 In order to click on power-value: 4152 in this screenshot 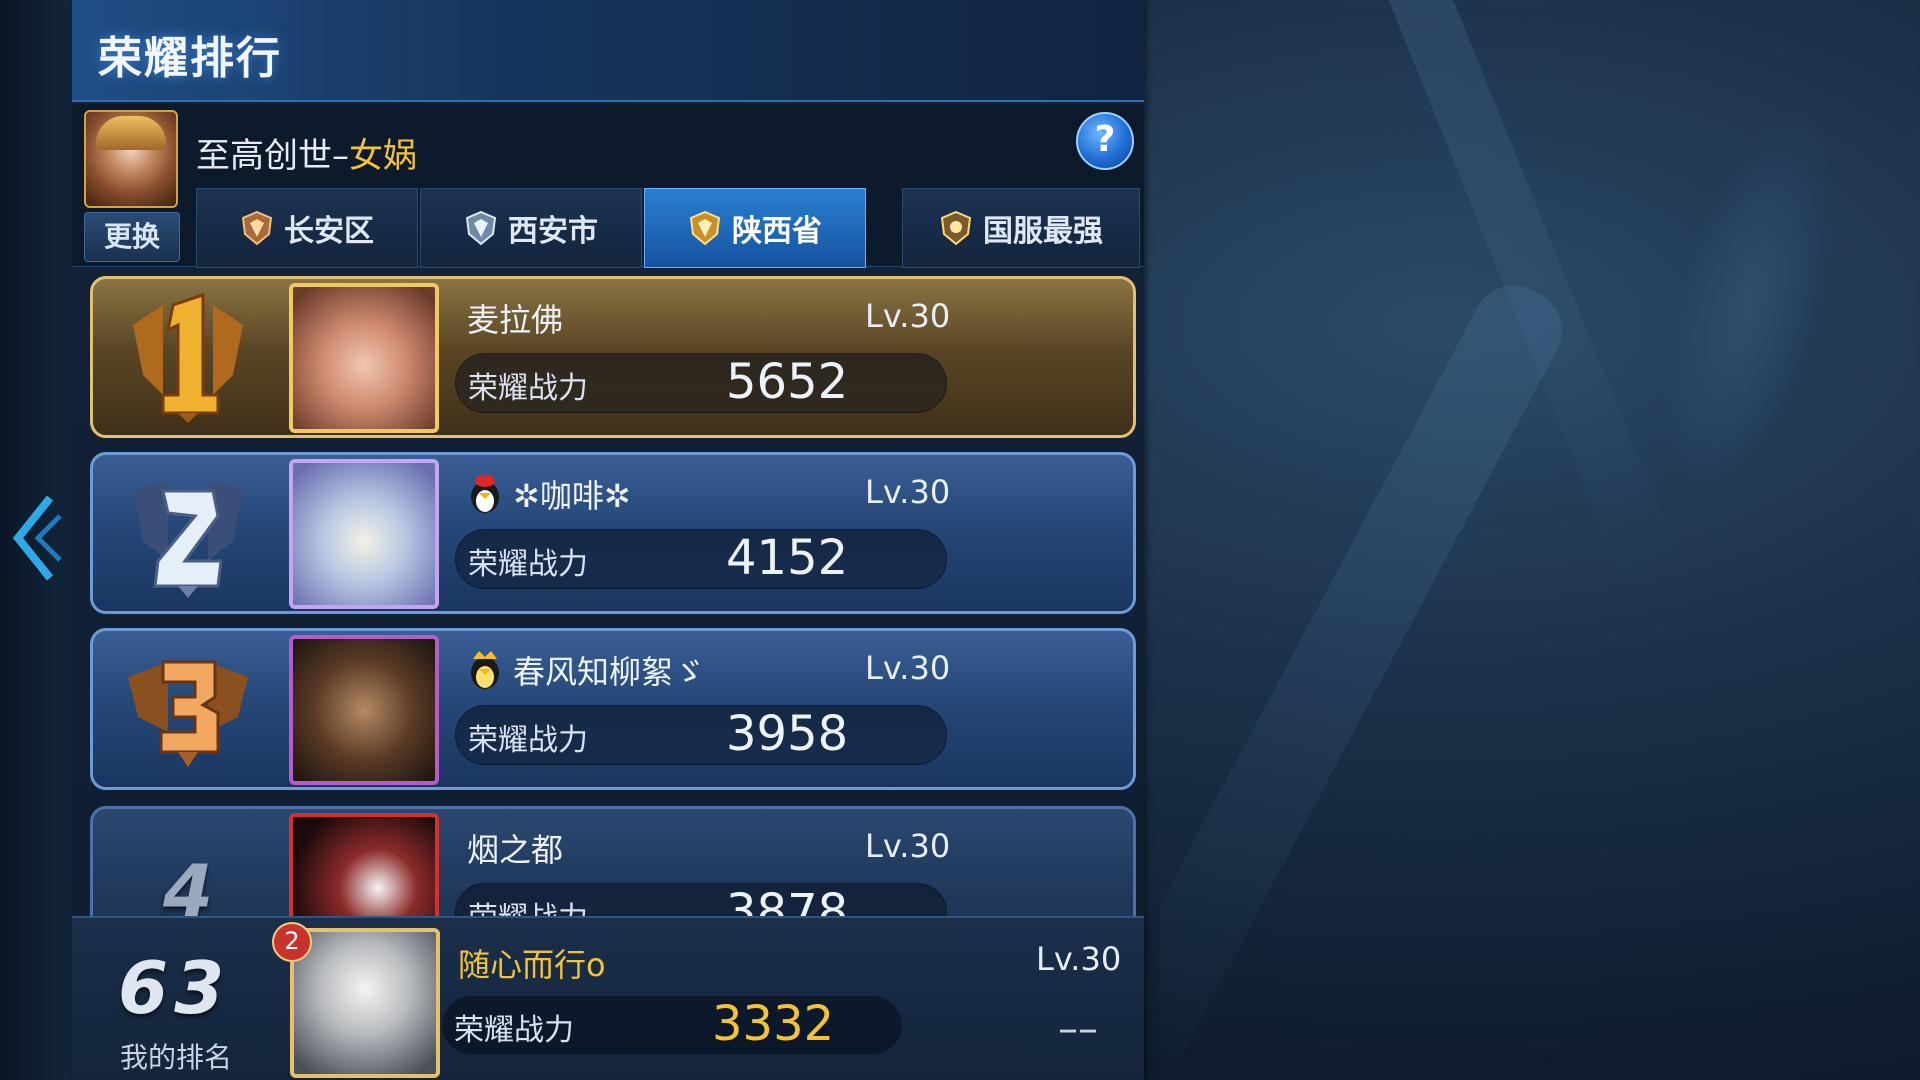, I will do `click(787, 558)`.